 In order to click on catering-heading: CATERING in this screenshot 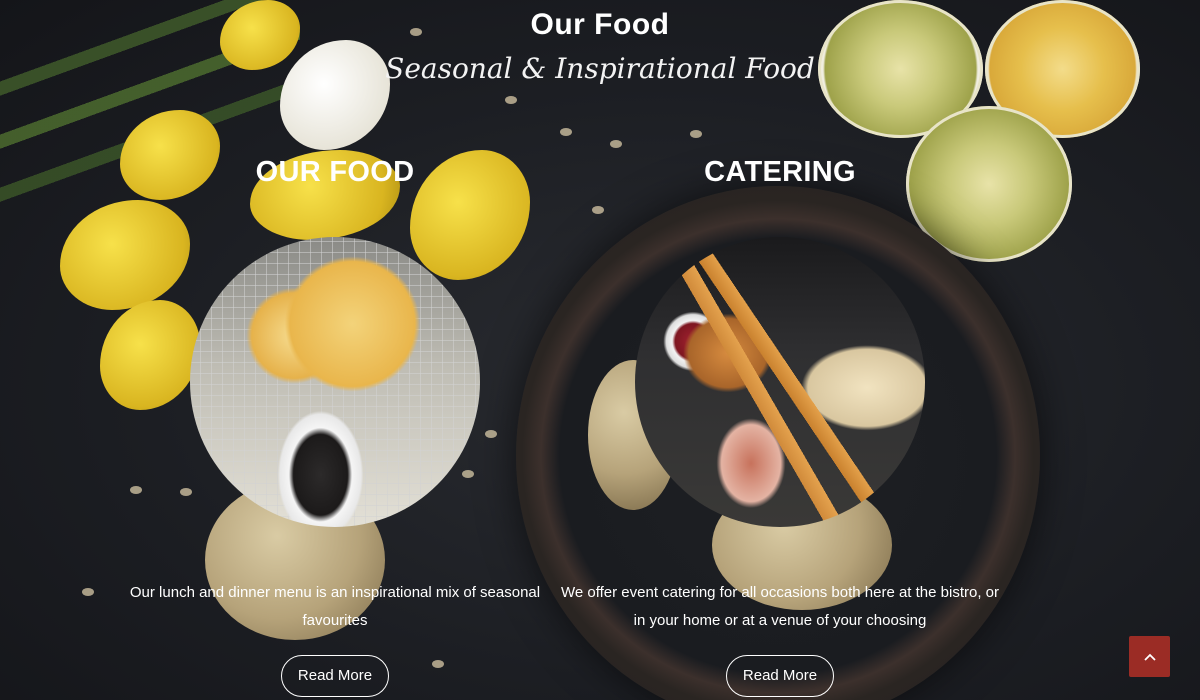, I will do `click(780, 172)`.